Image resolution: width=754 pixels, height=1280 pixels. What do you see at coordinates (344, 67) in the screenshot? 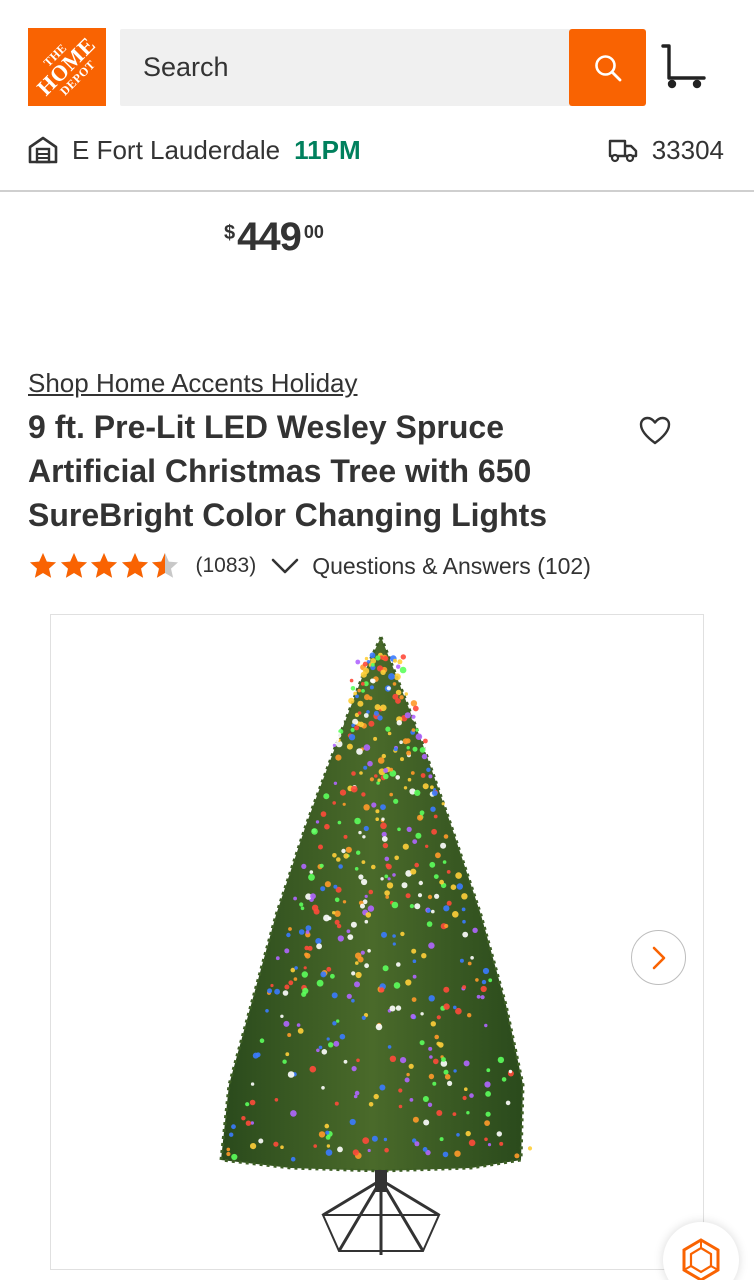
I see `search-input` at bounding box center [344, 67].